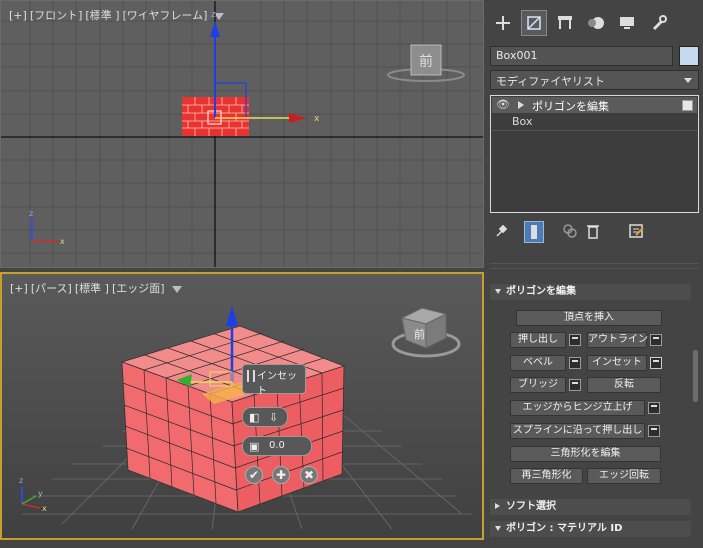  What do you see at coordinates (689, 56) in the screenshot?
I see `object-color-swatch` at bounding box center [689, 56].